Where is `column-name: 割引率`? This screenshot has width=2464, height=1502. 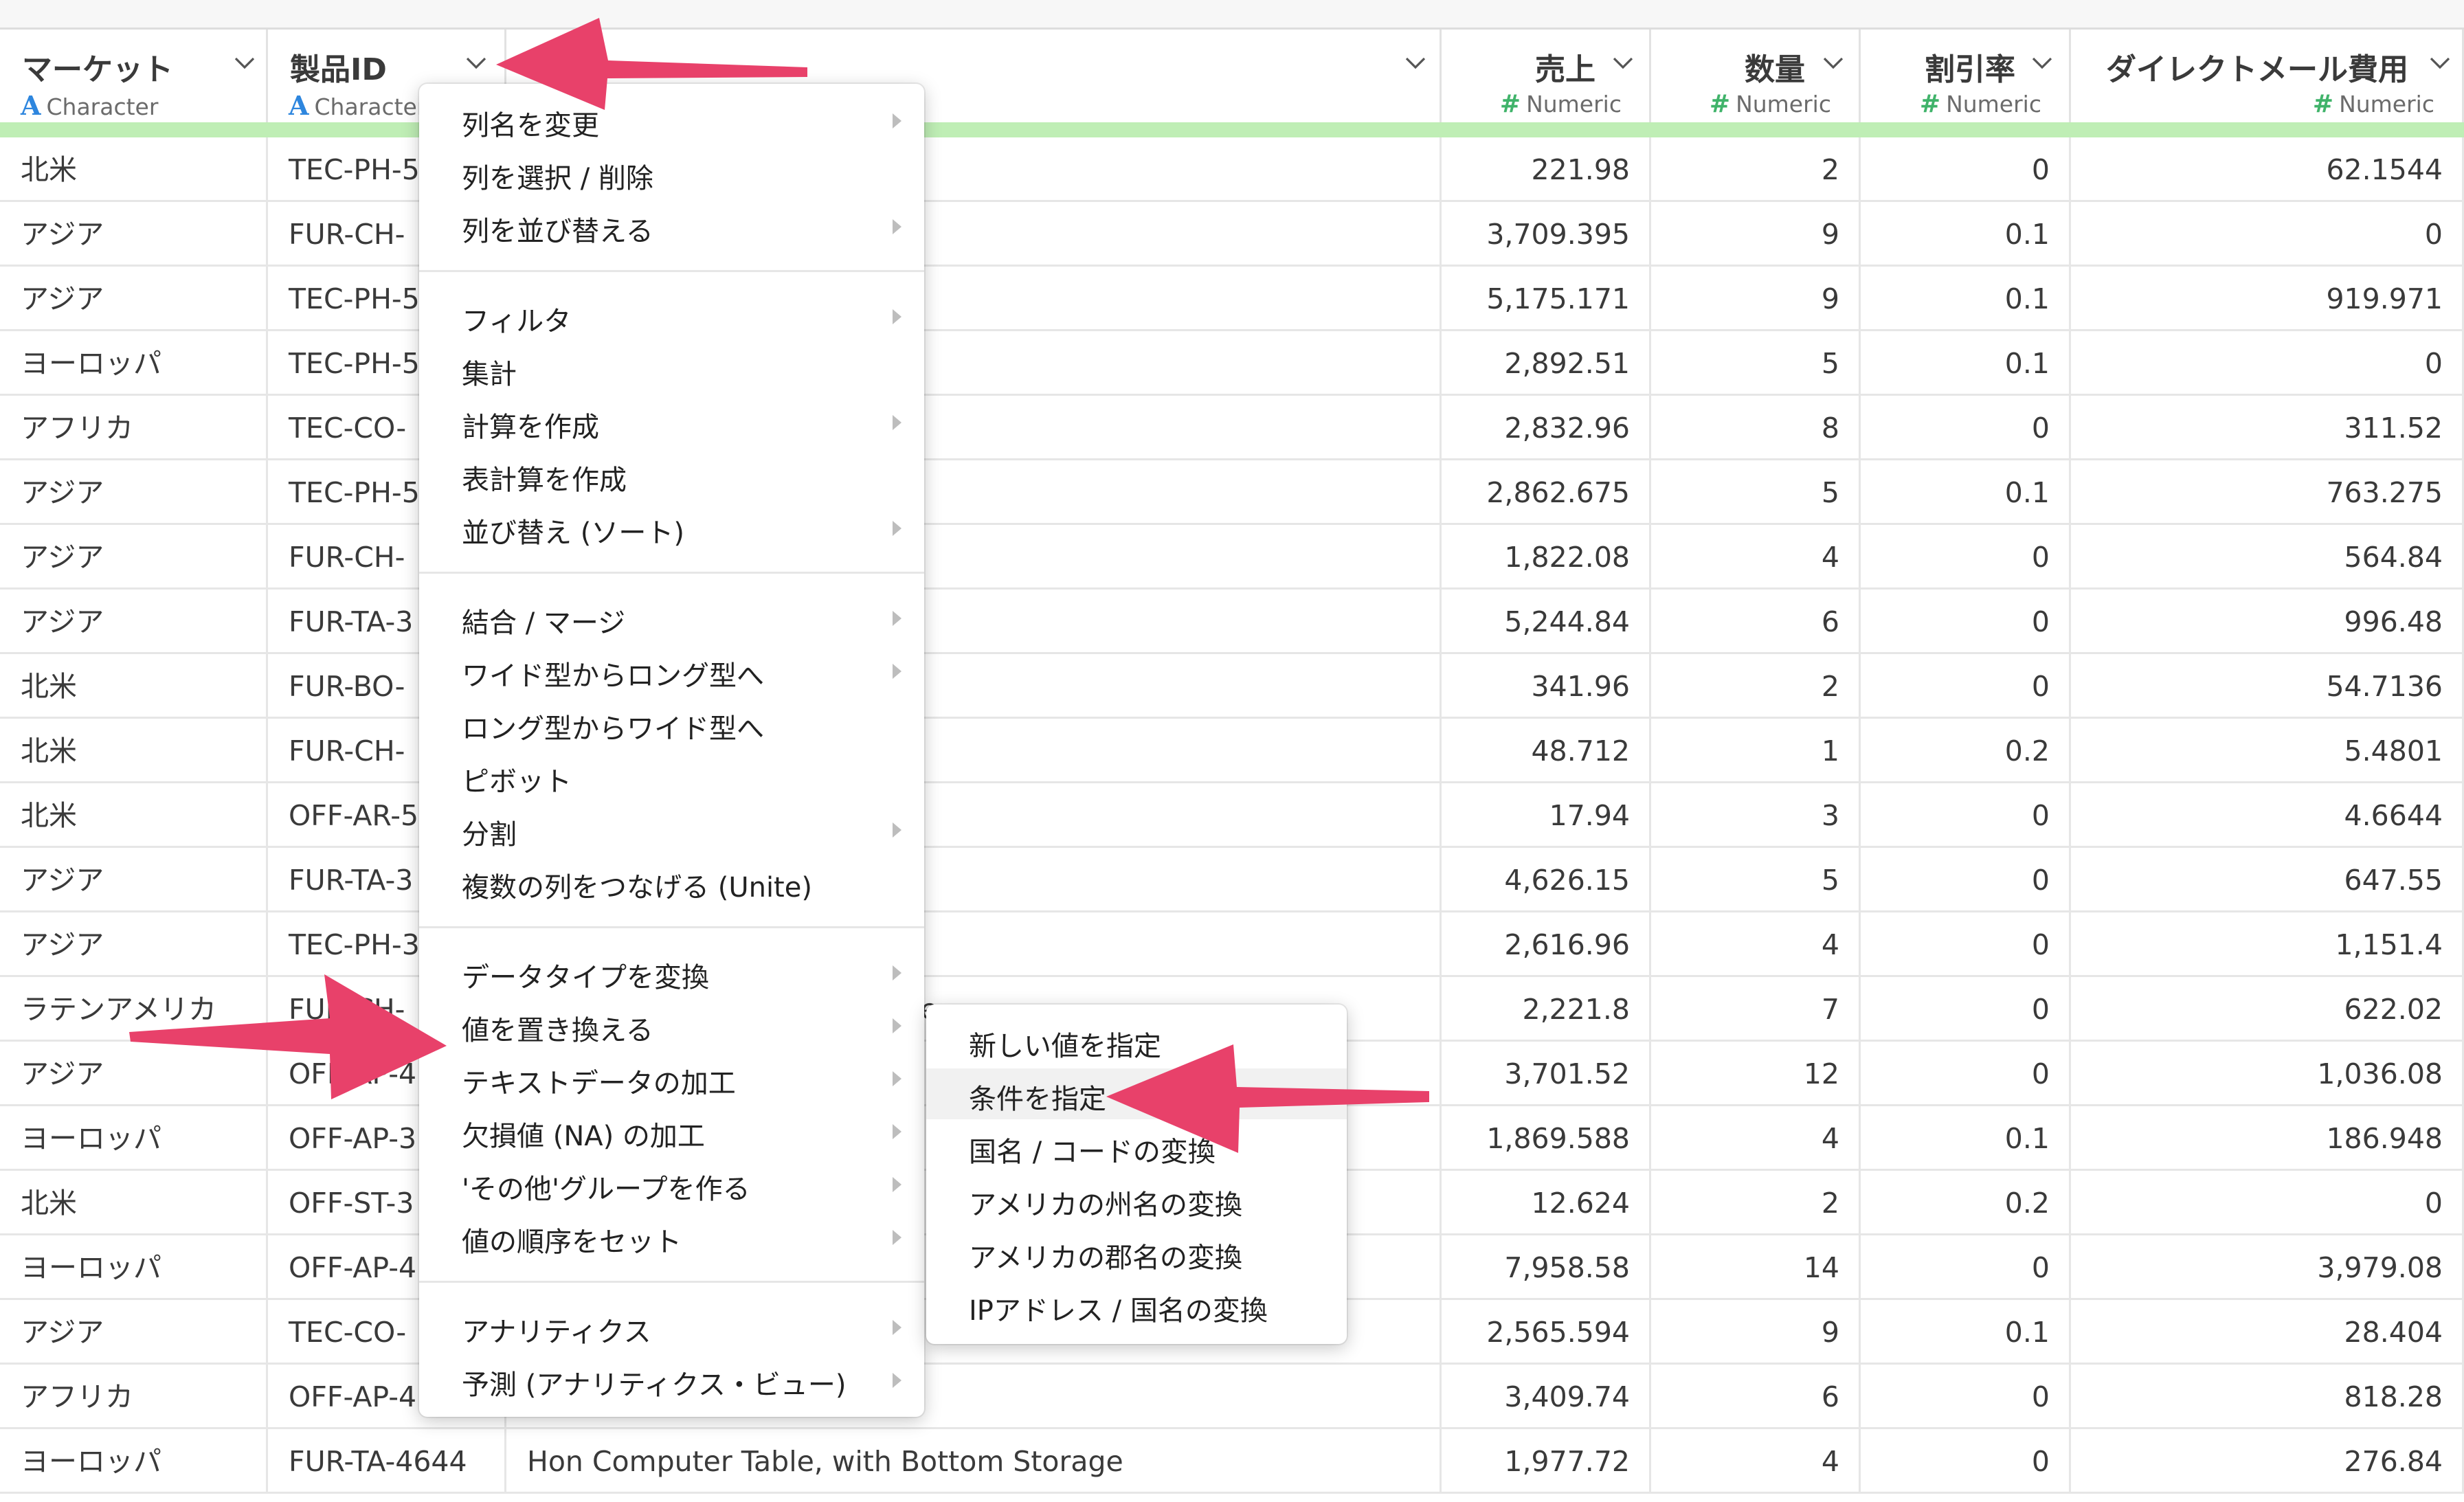 column-name: 割引率 is located at coordinates (1970, 69).